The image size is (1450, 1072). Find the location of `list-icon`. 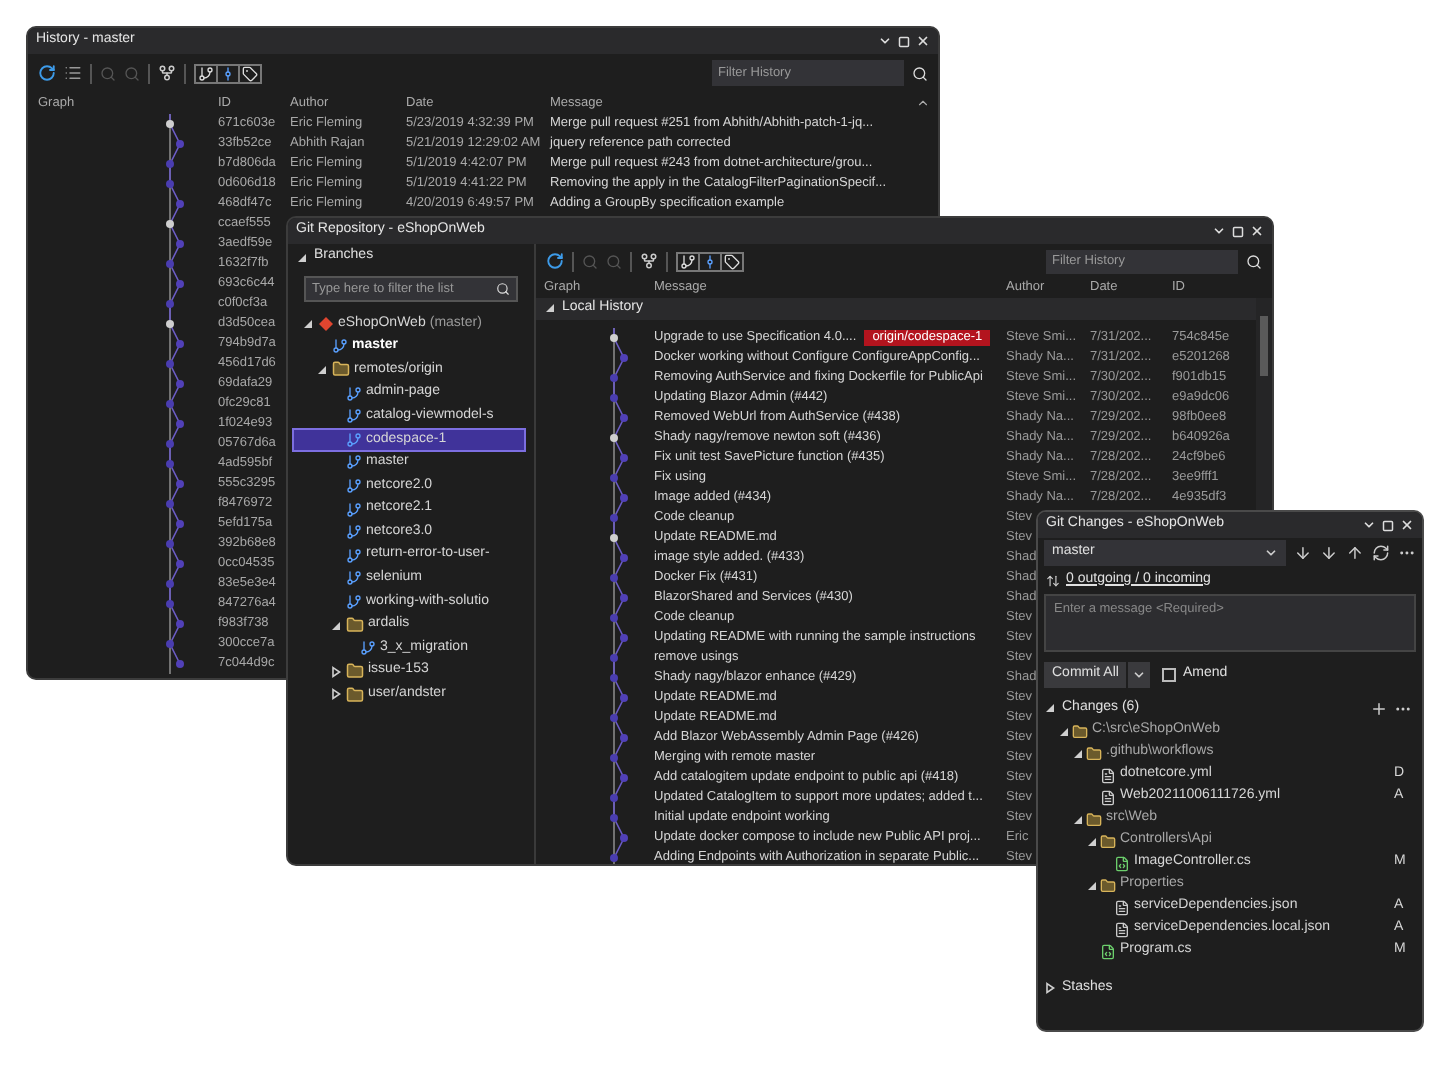

list-icon is located at coordinates (73, 73).